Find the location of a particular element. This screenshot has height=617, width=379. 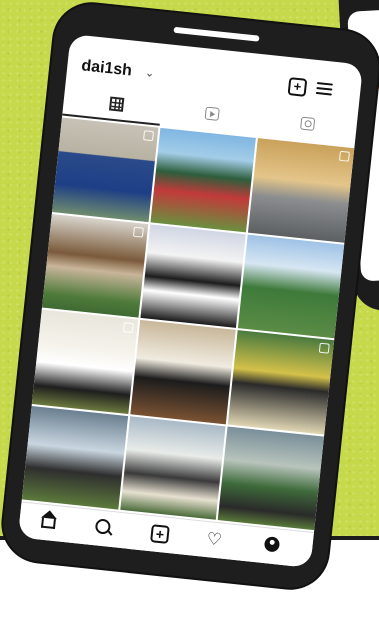

menu-icon is located at coordinates (324, 89).